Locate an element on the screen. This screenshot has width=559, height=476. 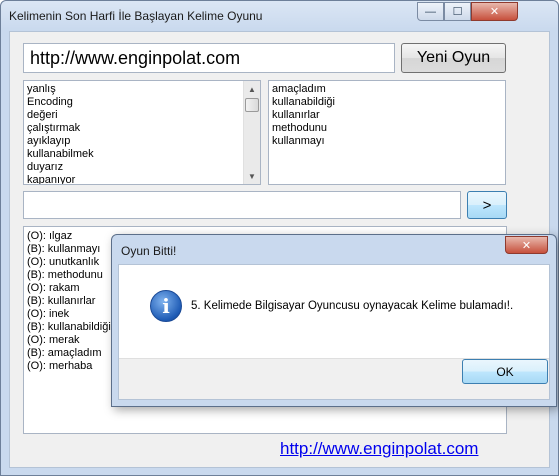
maximize-button: ☐ is located at coordinates (457, 11).